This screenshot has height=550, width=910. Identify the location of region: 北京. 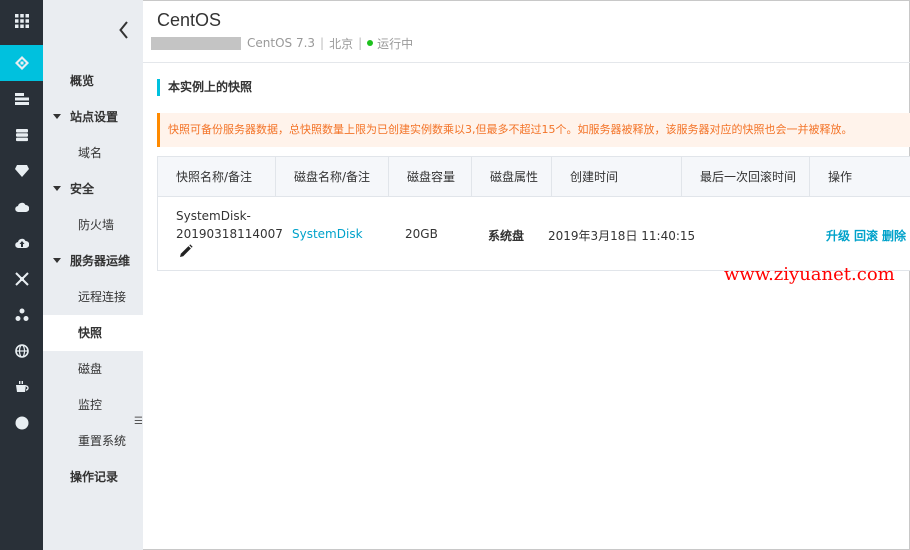
(341, 43).